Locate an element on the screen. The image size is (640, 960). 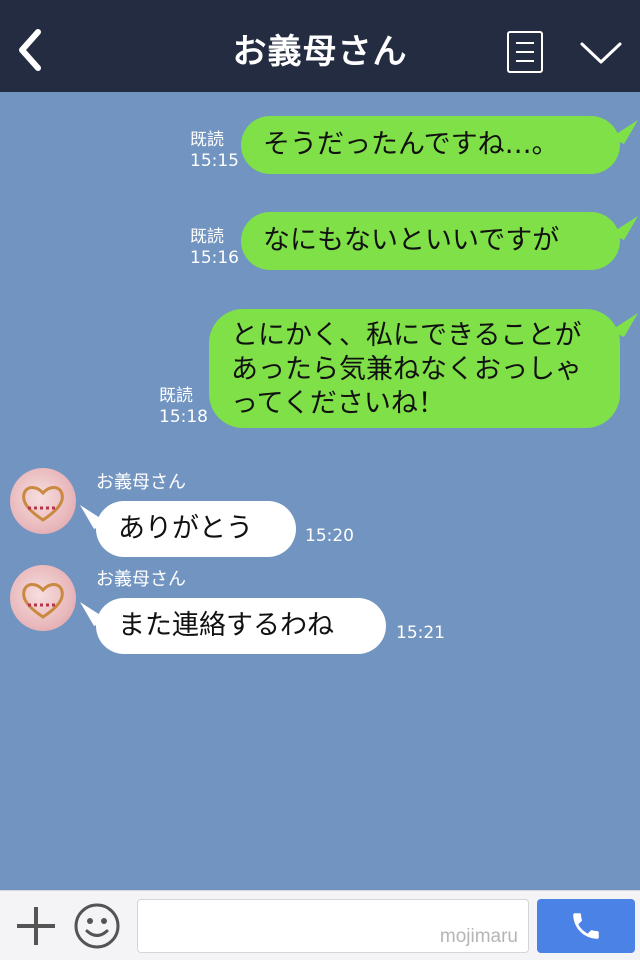
message-time: 15:21 is located at coordinates (420, 633).